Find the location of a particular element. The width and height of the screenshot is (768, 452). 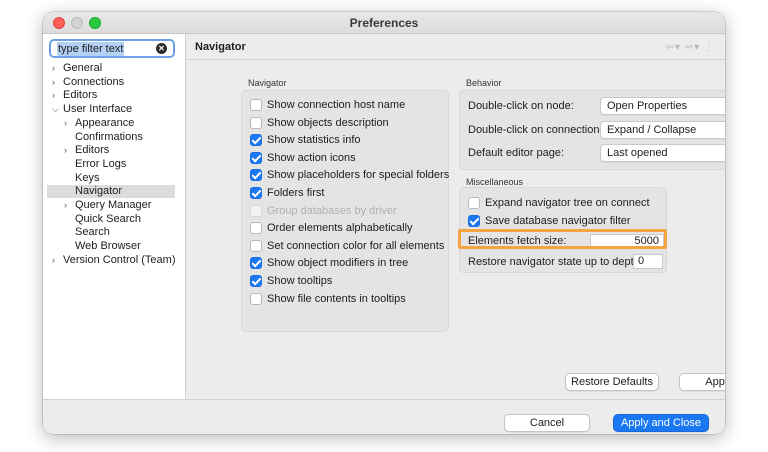

tree-item: Navigator is located at coordinates (98, 191).